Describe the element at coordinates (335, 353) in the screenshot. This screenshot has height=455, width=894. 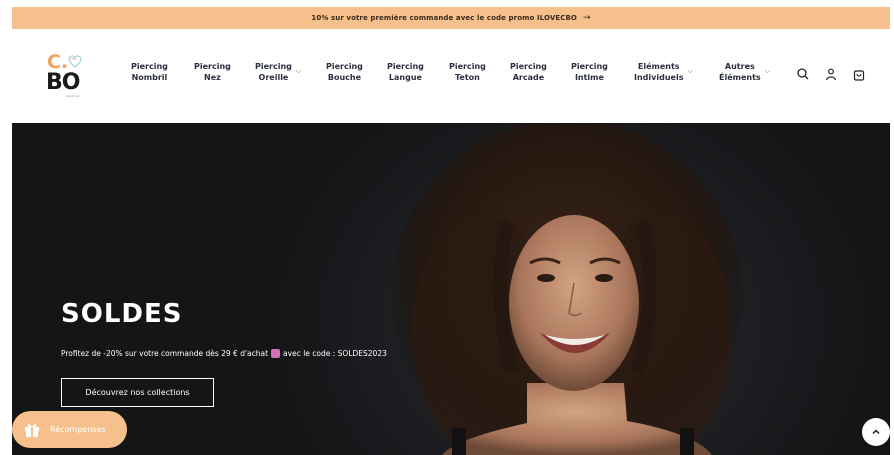
I see `hero-subtitle-code: avec le code : SOLDES2023` at that location.